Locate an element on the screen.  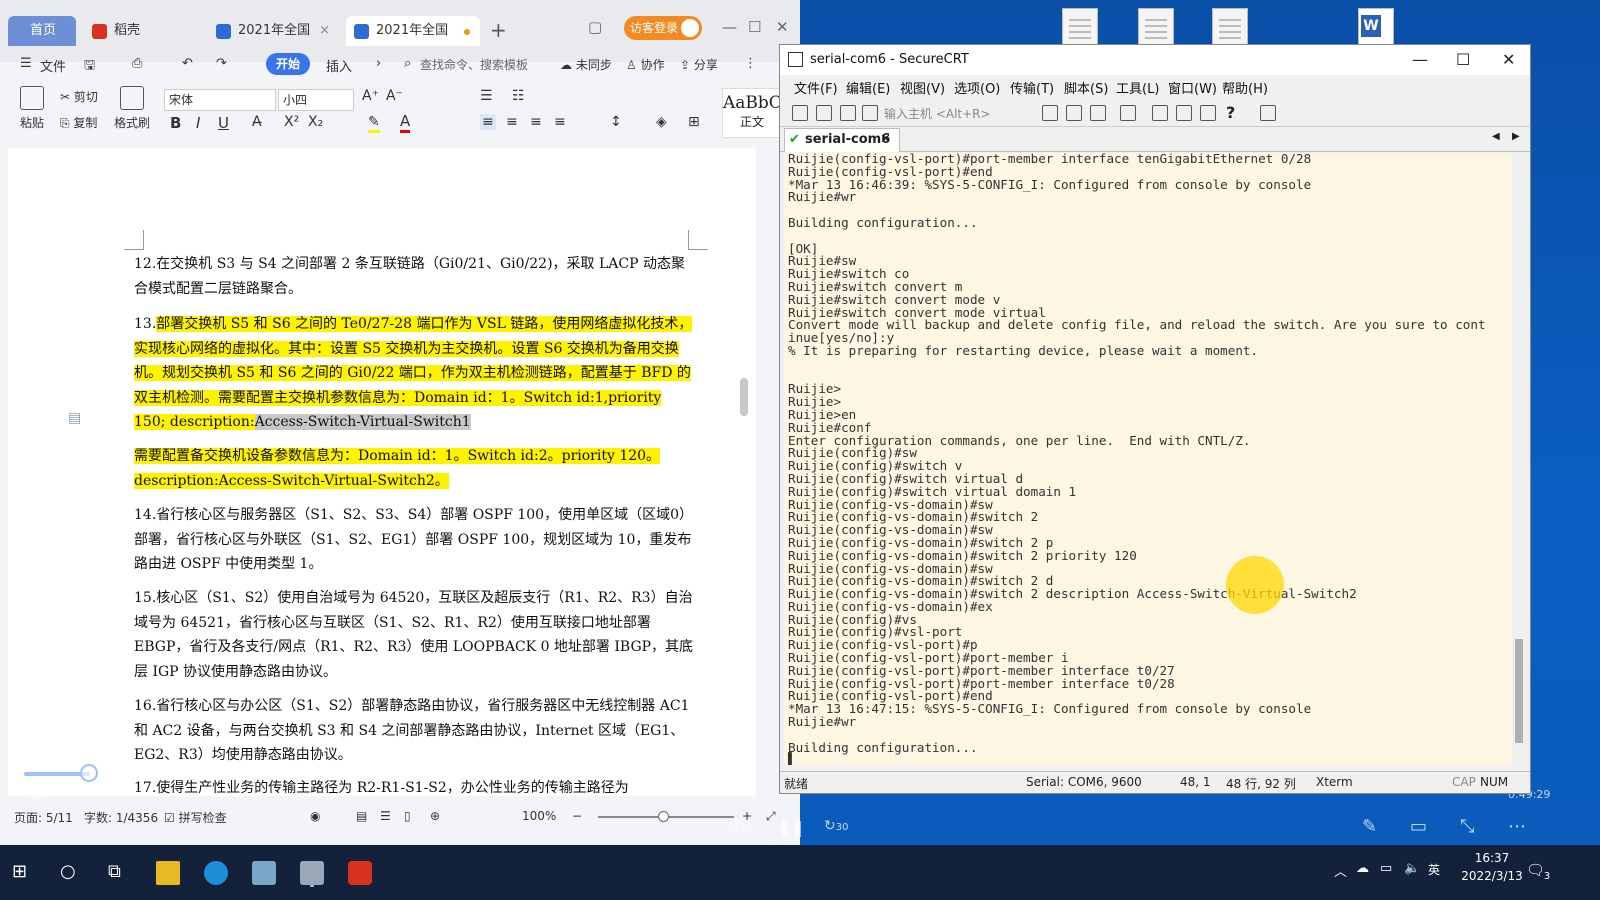
search-icon: ○ is located at coordinates (72, 873).